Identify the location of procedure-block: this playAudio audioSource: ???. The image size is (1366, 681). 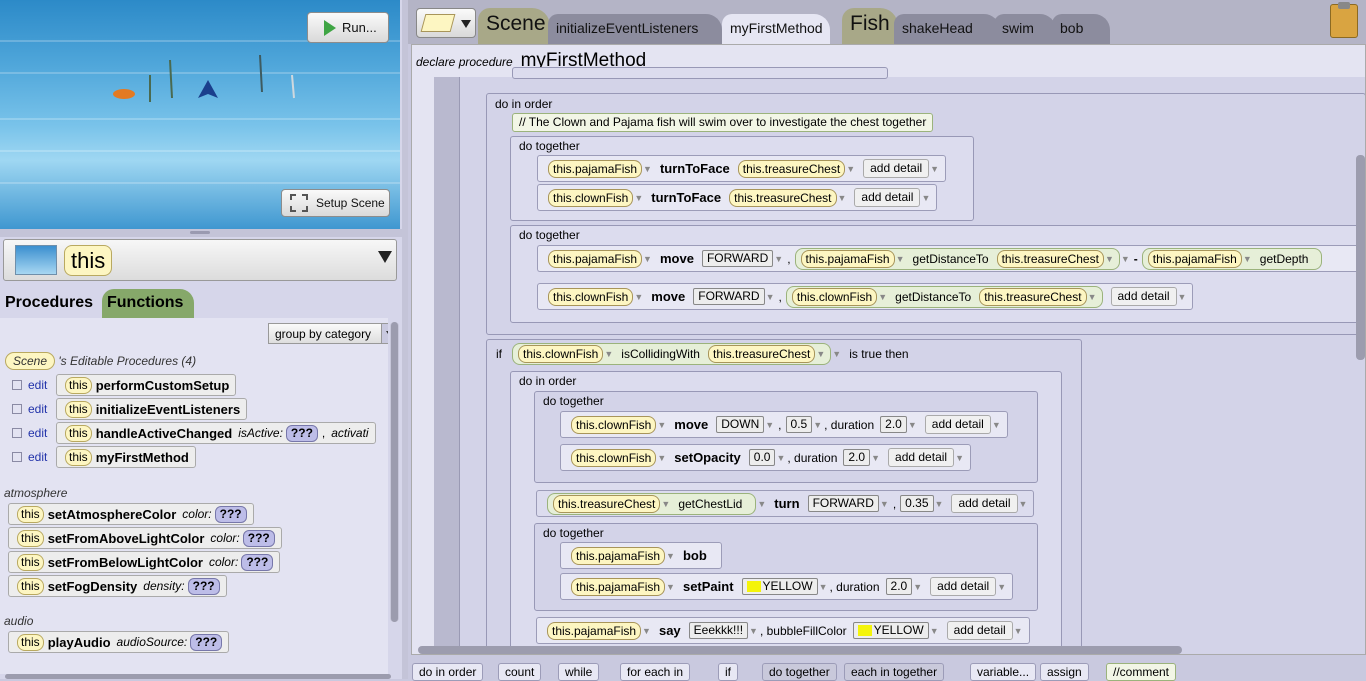
(119, 642).